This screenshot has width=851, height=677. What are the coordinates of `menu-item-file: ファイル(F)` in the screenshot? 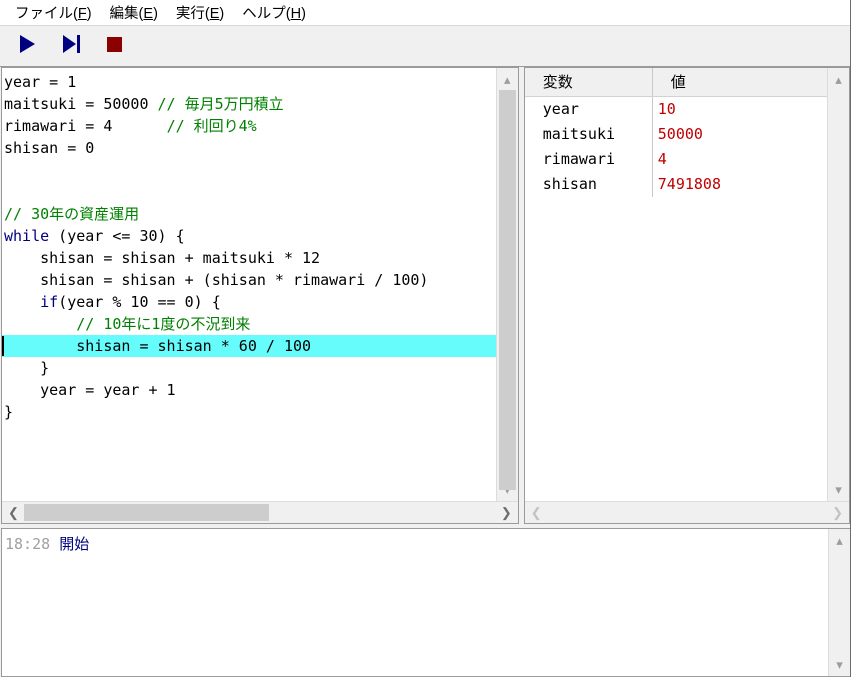 It's located at (53, 13).